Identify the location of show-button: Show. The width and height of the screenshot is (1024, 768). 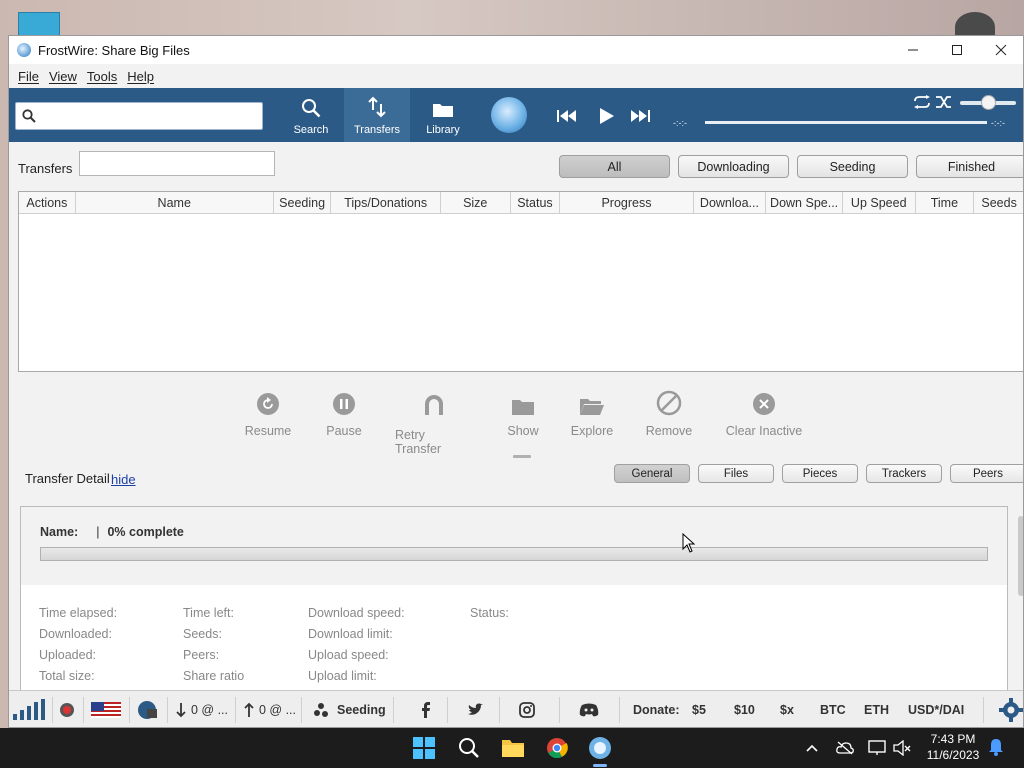
(523, 414).